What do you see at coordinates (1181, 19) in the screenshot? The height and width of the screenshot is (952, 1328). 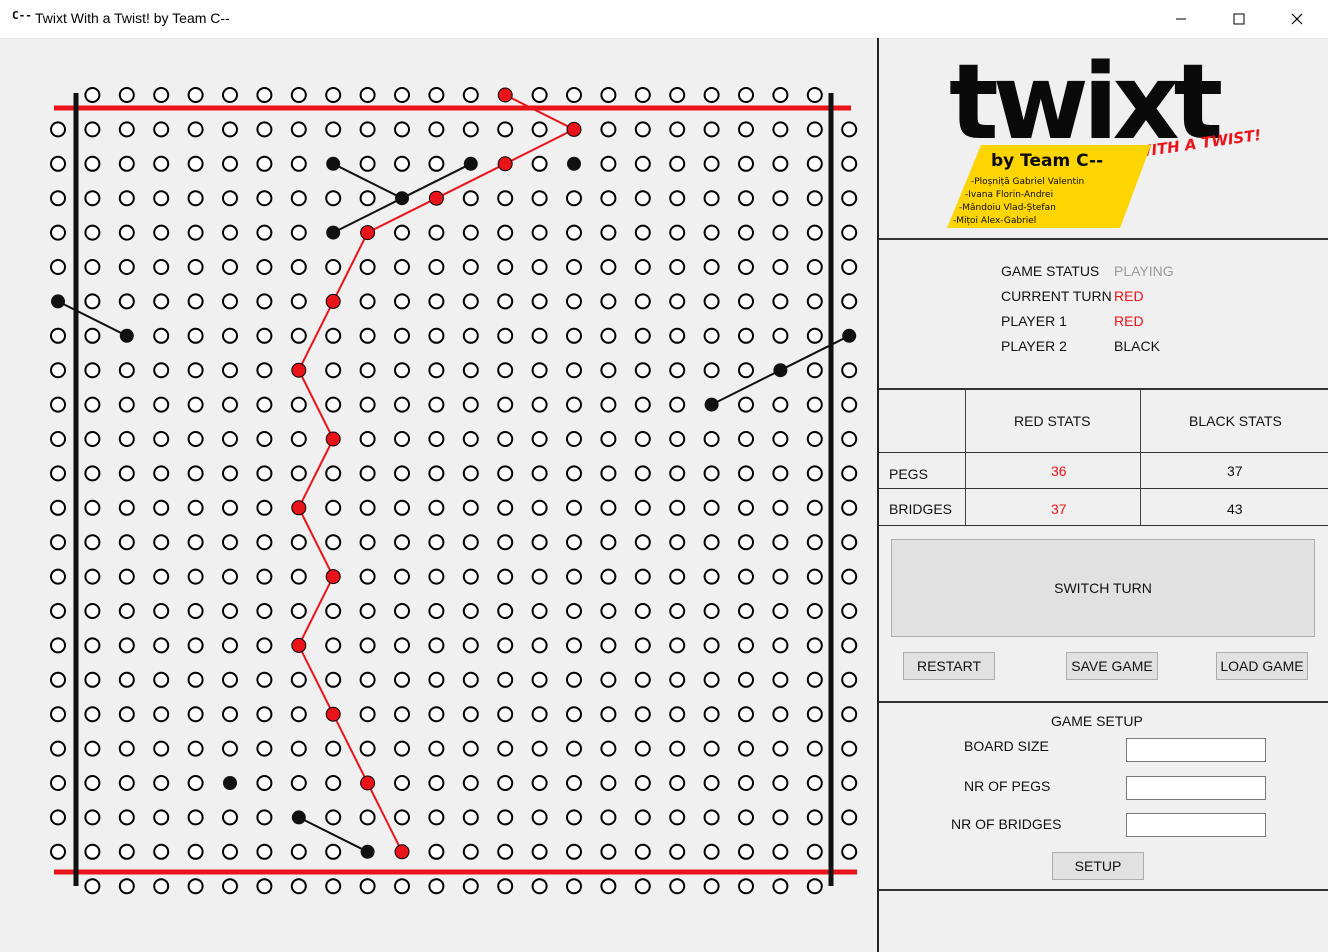 I see `minimize-button` at bounding box center [1181, 19].